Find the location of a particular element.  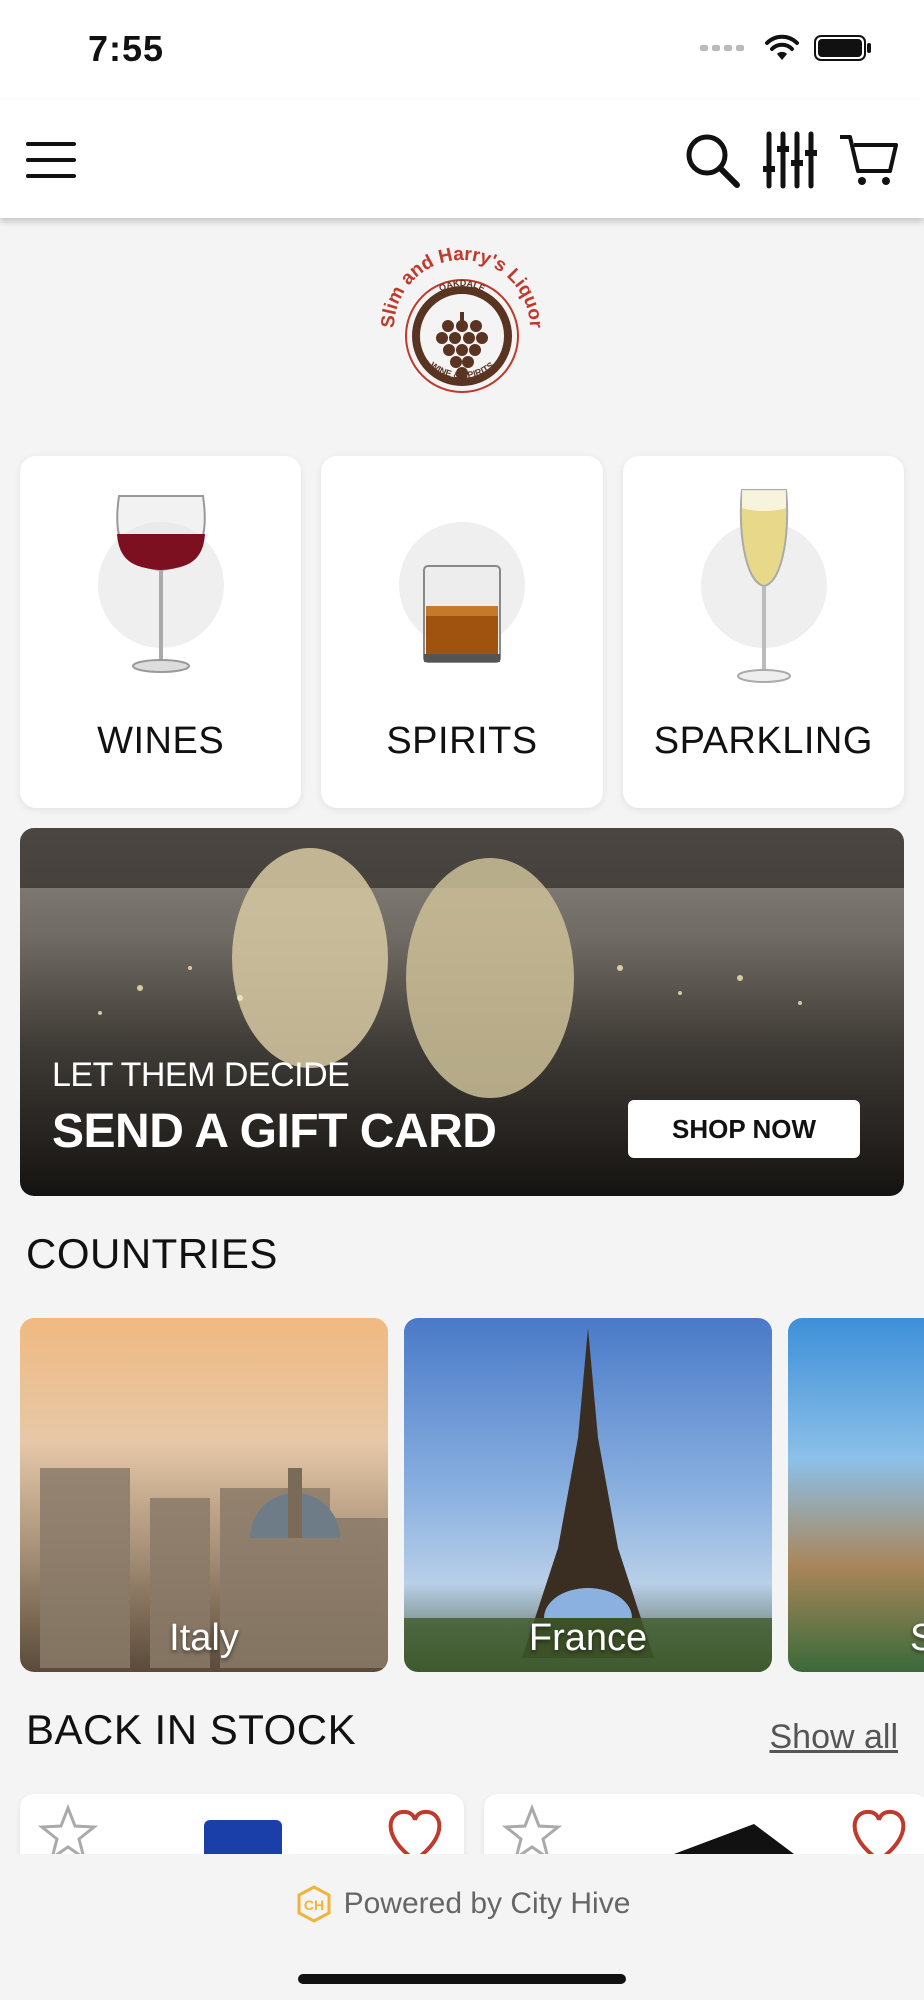

category-card-wines: WINES is located at coordinates (161, 632).